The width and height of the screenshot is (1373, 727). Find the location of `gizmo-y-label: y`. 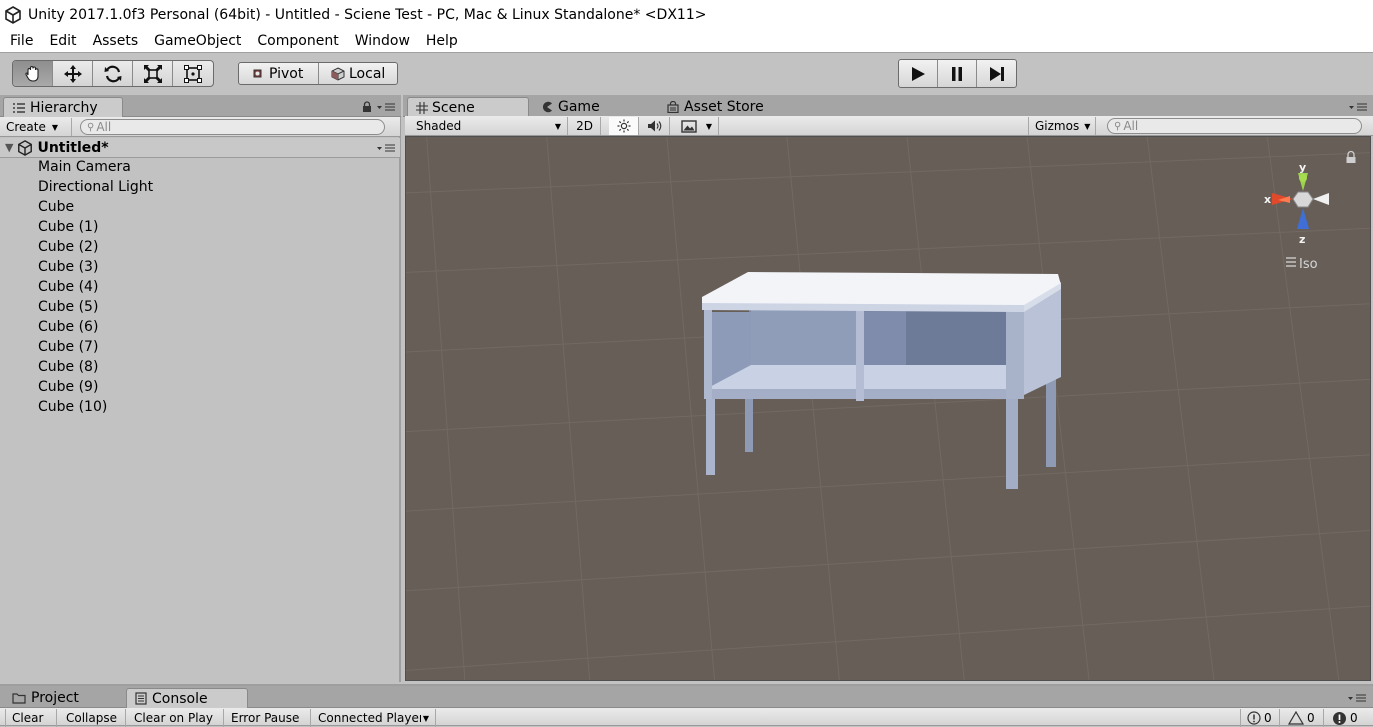

gizmo-y-label: y is located at coordinates (1302, 167).